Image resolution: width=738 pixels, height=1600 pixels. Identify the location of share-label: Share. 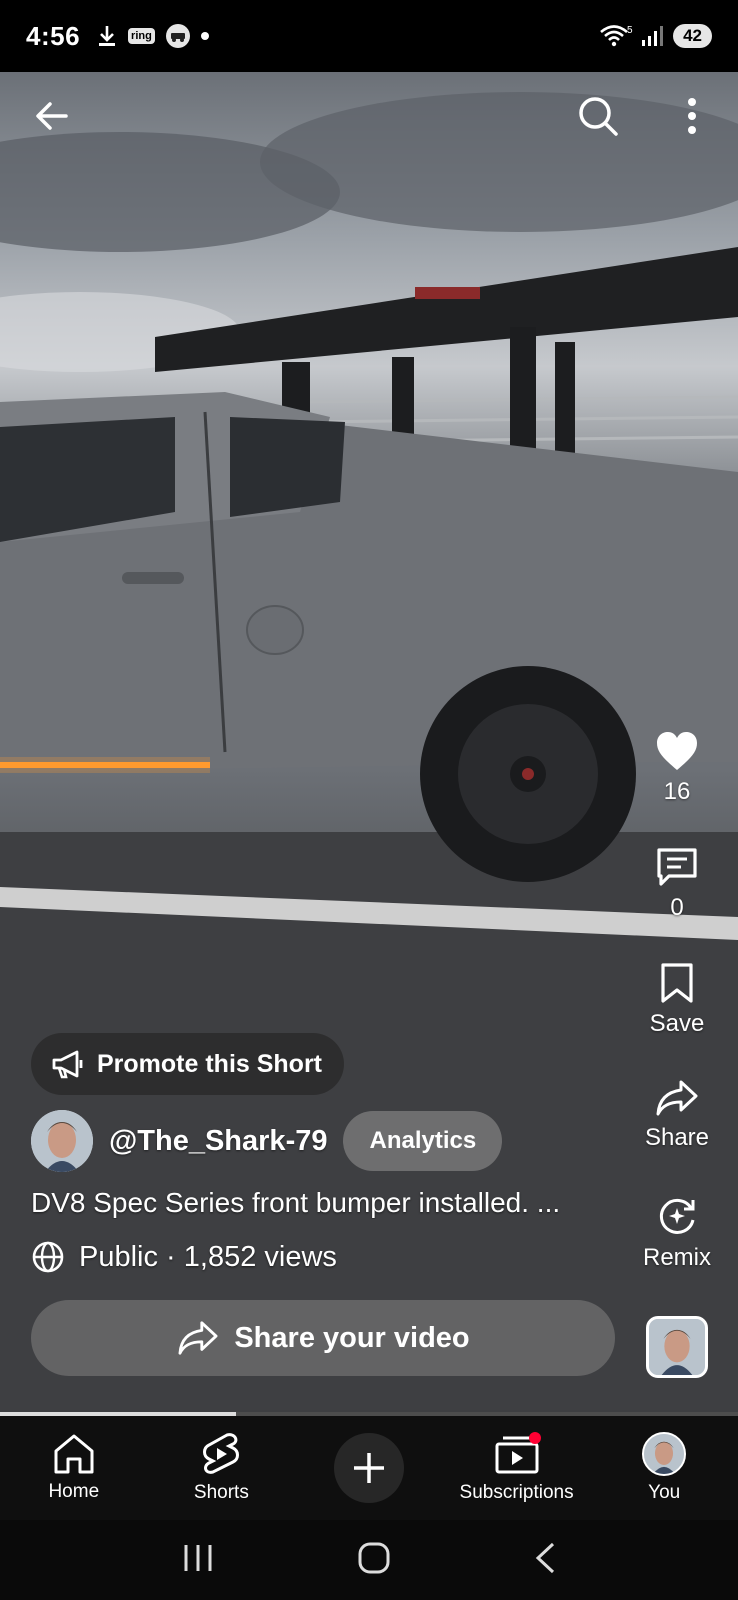
(677, 1137).